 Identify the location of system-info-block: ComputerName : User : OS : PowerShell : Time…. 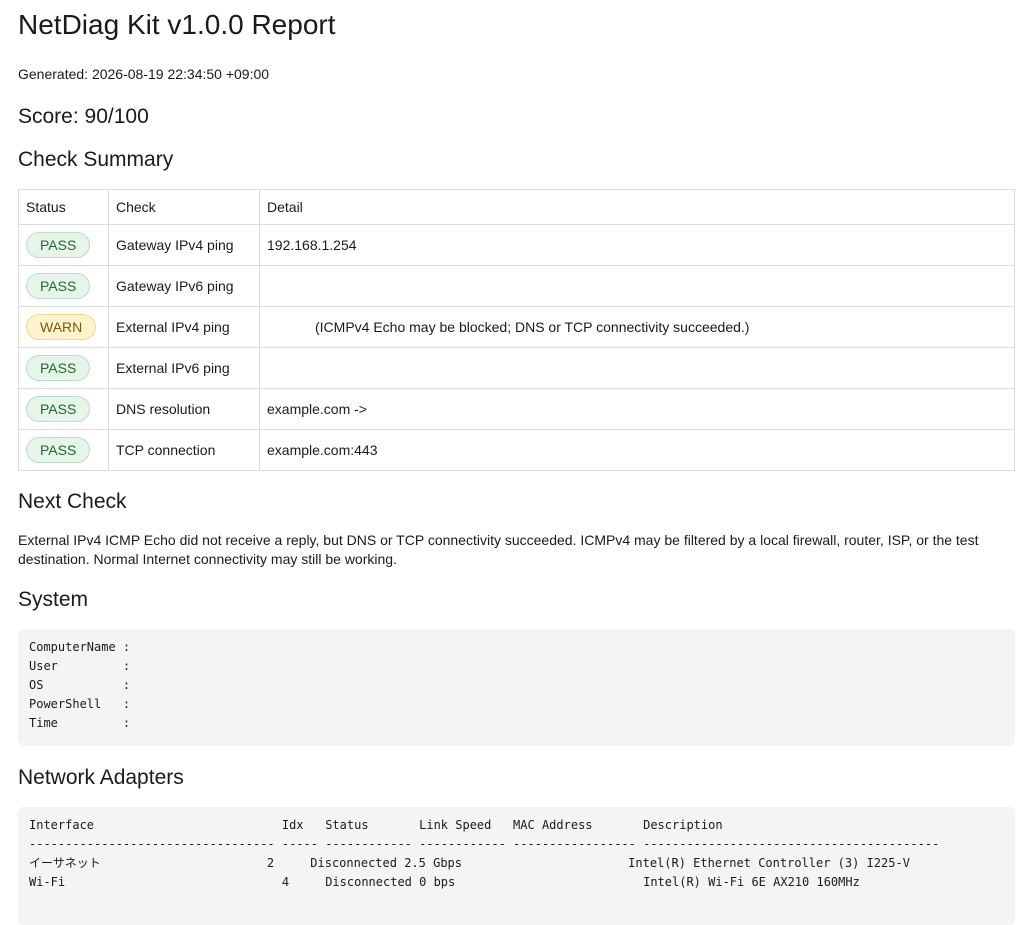
(516, 687).